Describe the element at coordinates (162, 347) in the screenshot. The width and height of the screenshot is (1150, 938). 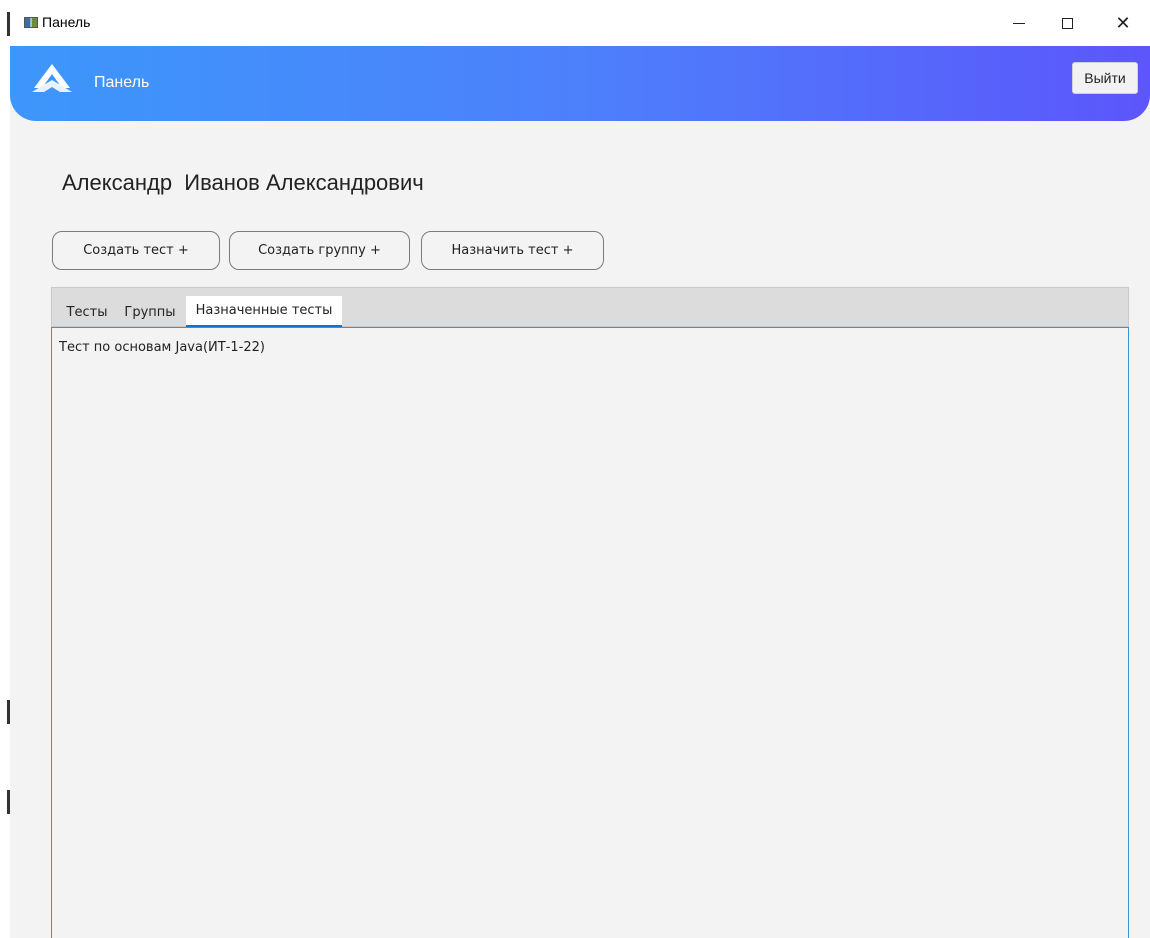
I see `list-item: Тест по основам Java(ИТ-1-22)` at that location.